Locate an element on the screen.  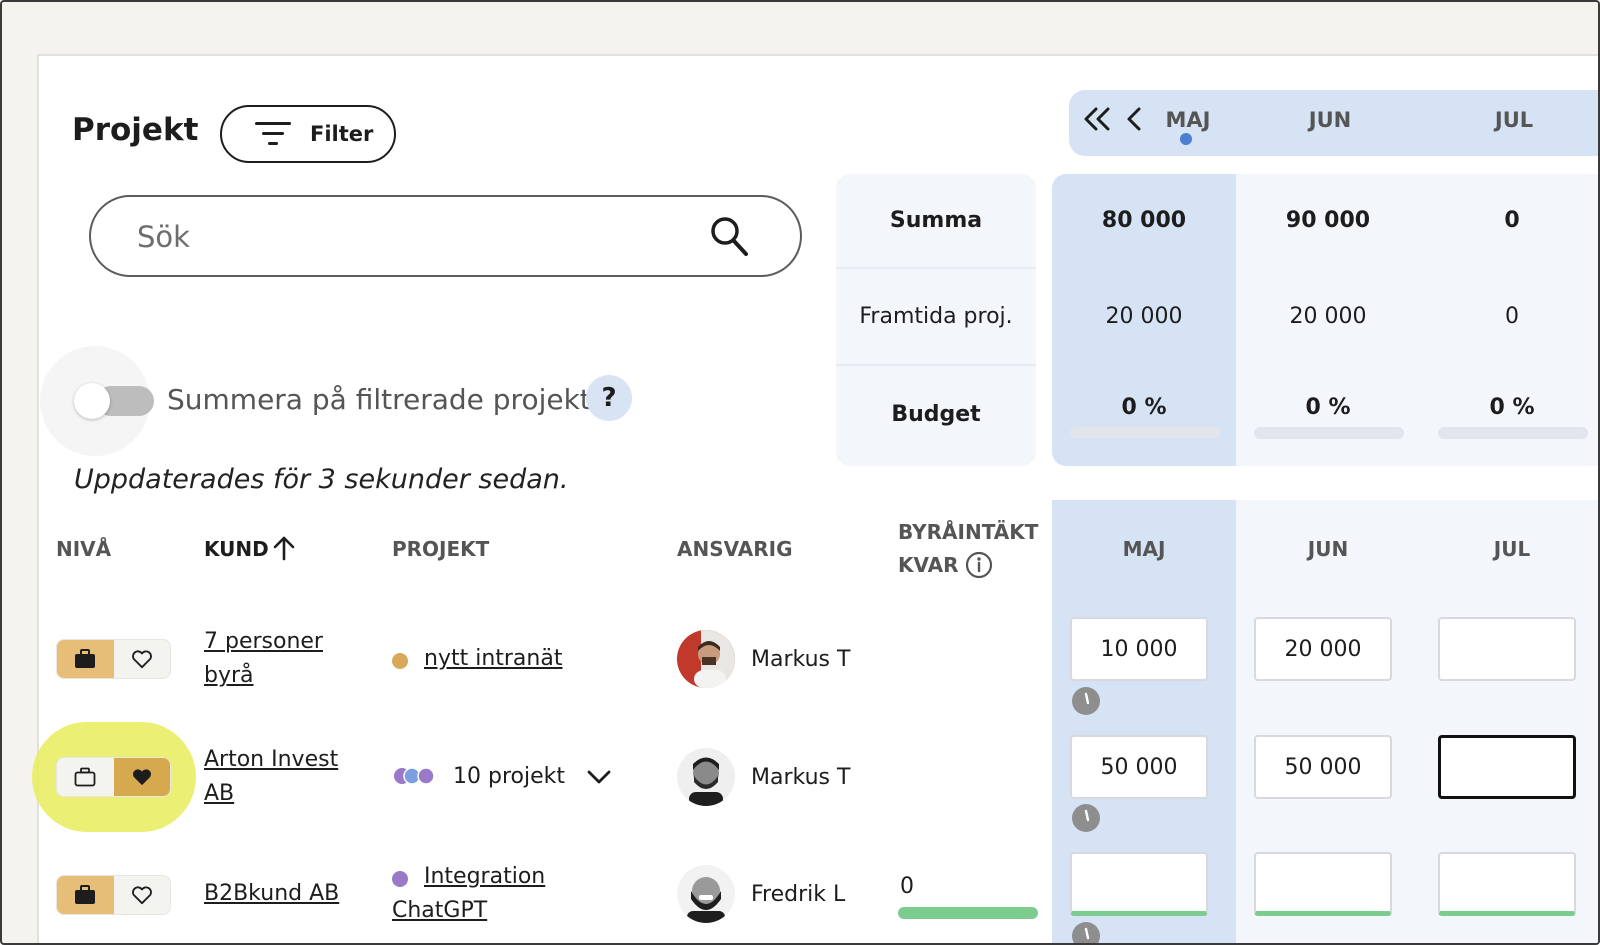
nav-month-maj: MAJ is located at coordinates (1188, 120).